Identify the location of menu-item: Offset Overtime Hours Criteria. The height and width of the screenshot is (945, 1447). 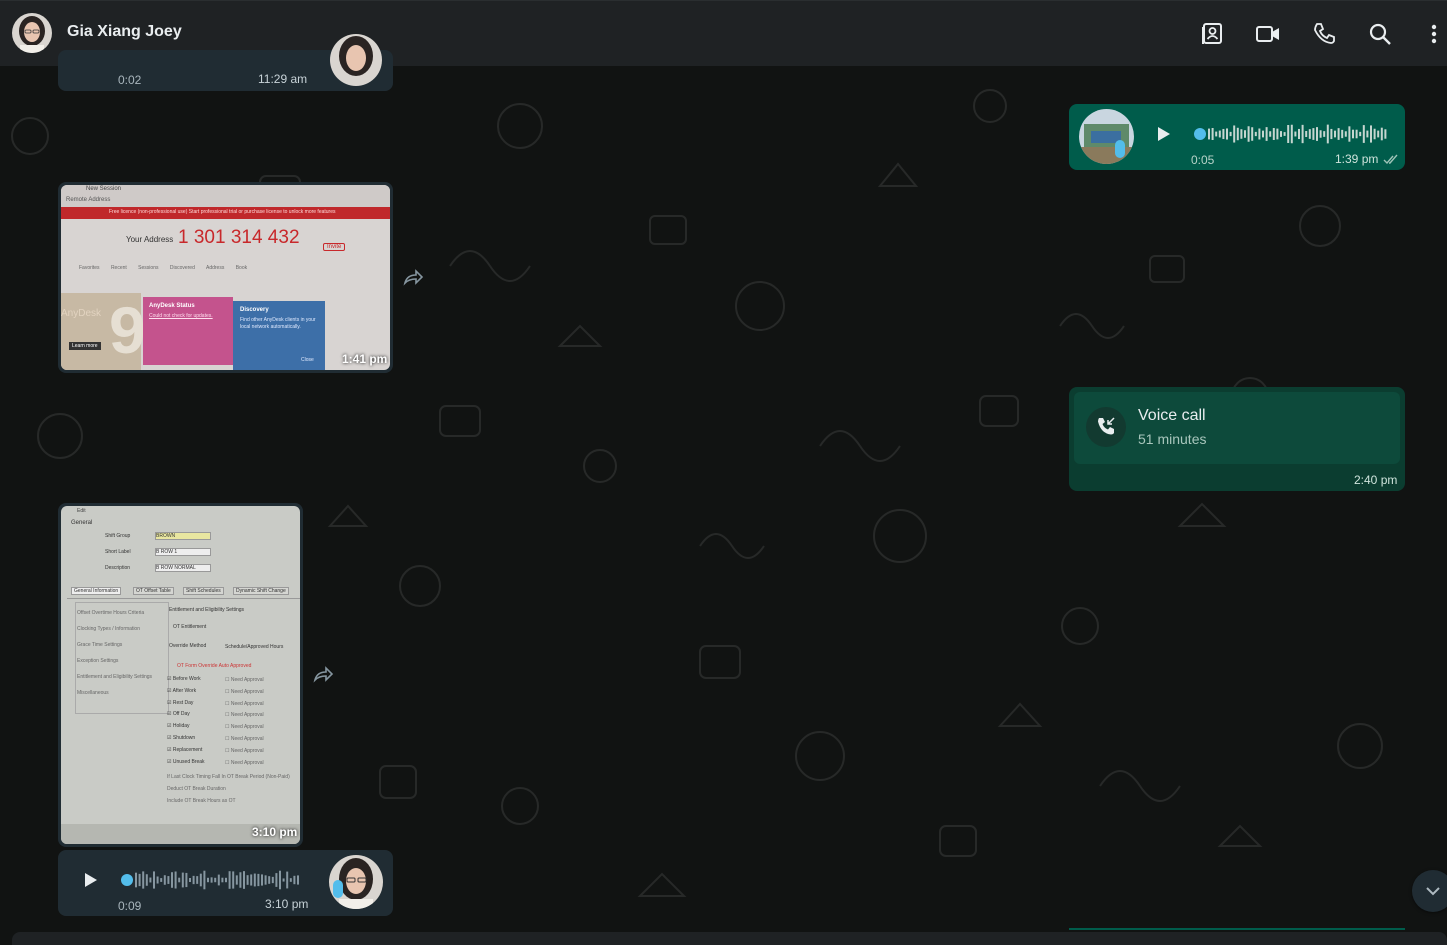
(111, 613).